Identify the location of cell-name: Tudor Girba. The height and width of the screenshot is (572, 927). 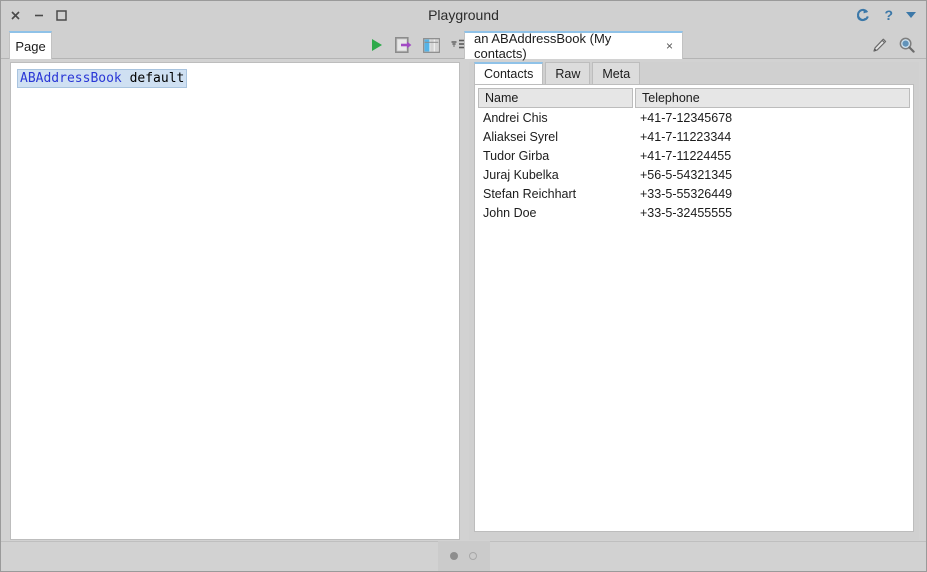
(516, 155).